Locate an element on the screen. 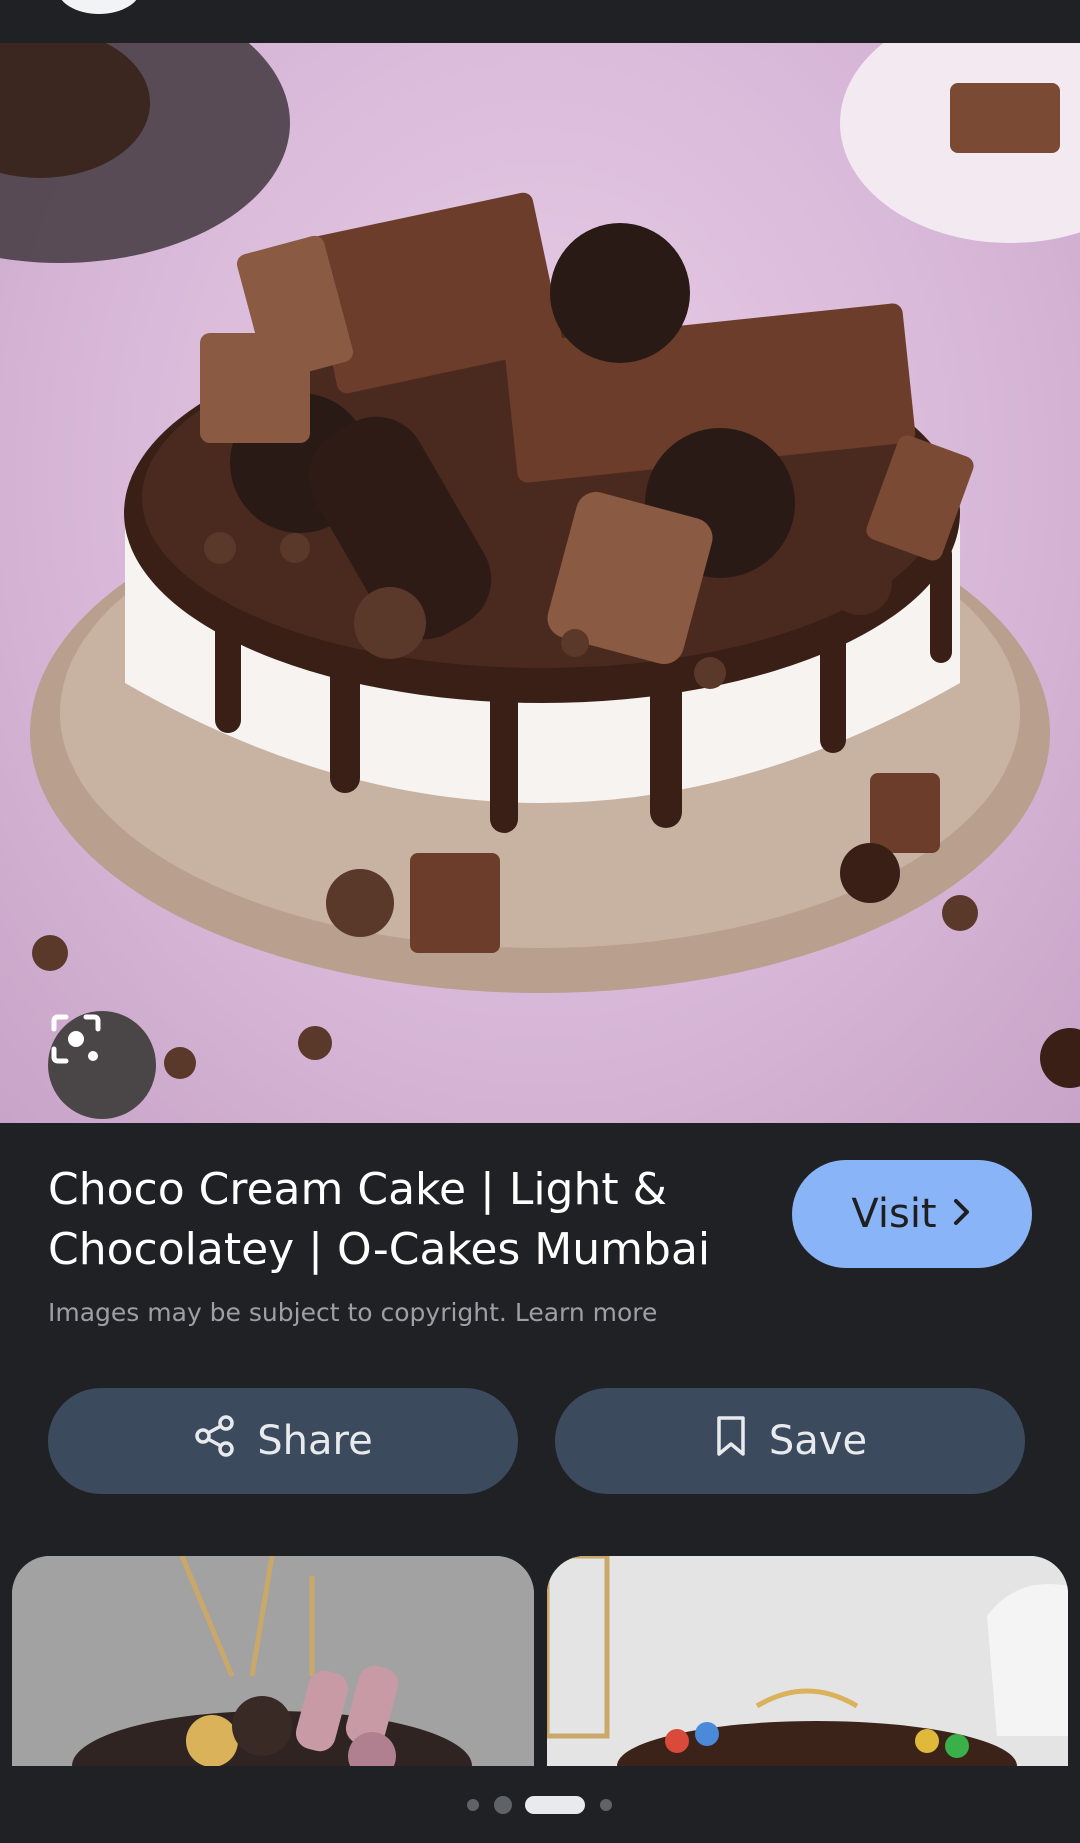 Image resolution: width=1080 pixels, height=1843 pixels. share-label: Share is located at coordinates (315, 1441).